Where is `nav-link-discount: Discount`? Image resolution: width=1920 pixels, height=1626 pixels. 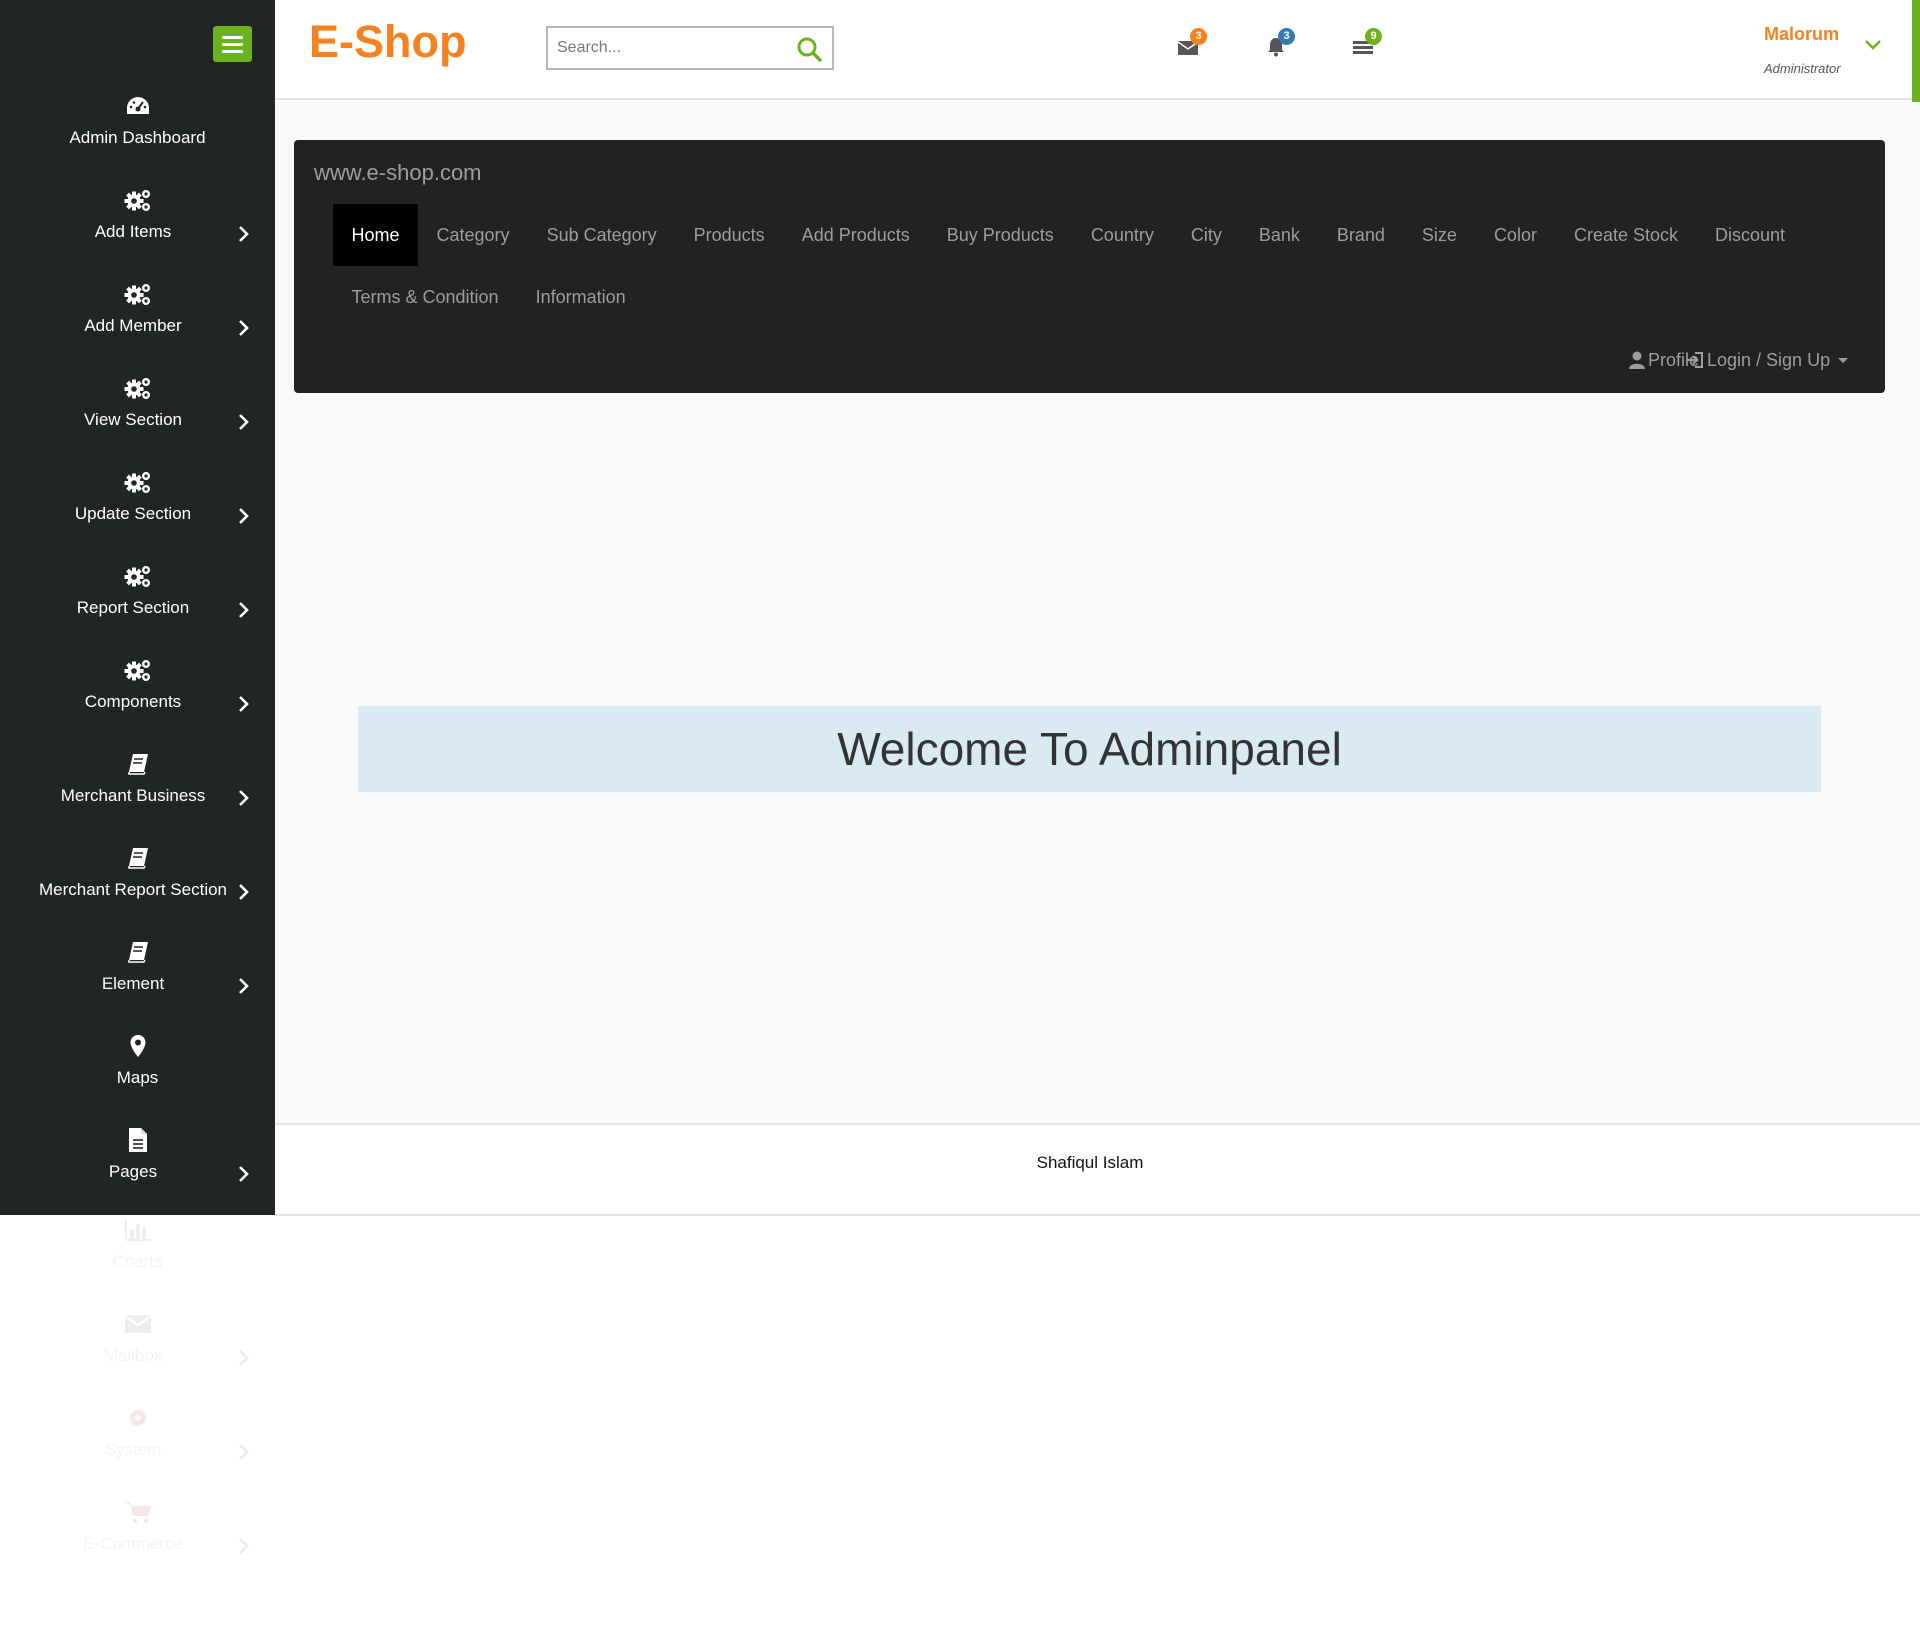
nav-link-discount: Discount is located at coordinates (1750, 235).